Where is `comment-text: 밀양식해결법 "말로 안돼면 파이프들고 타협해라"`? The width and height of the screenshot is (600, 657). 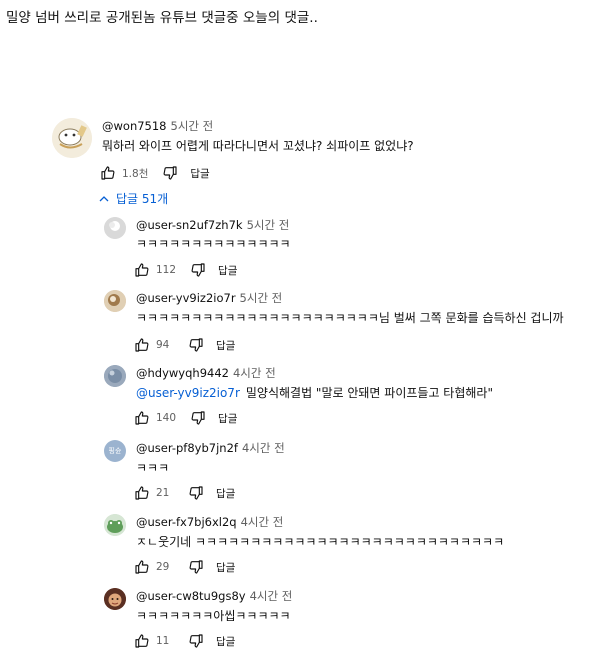 comment-text: 밀양식해결법 "말로 안돼면 파이프들고 타협해라" is located at coordinates (369, 393).